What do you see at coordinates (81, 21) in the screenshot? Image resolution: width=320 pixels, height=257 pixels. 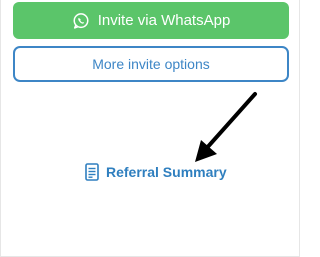 I see `whatsapp-icon` at bounding box center [81, 21].